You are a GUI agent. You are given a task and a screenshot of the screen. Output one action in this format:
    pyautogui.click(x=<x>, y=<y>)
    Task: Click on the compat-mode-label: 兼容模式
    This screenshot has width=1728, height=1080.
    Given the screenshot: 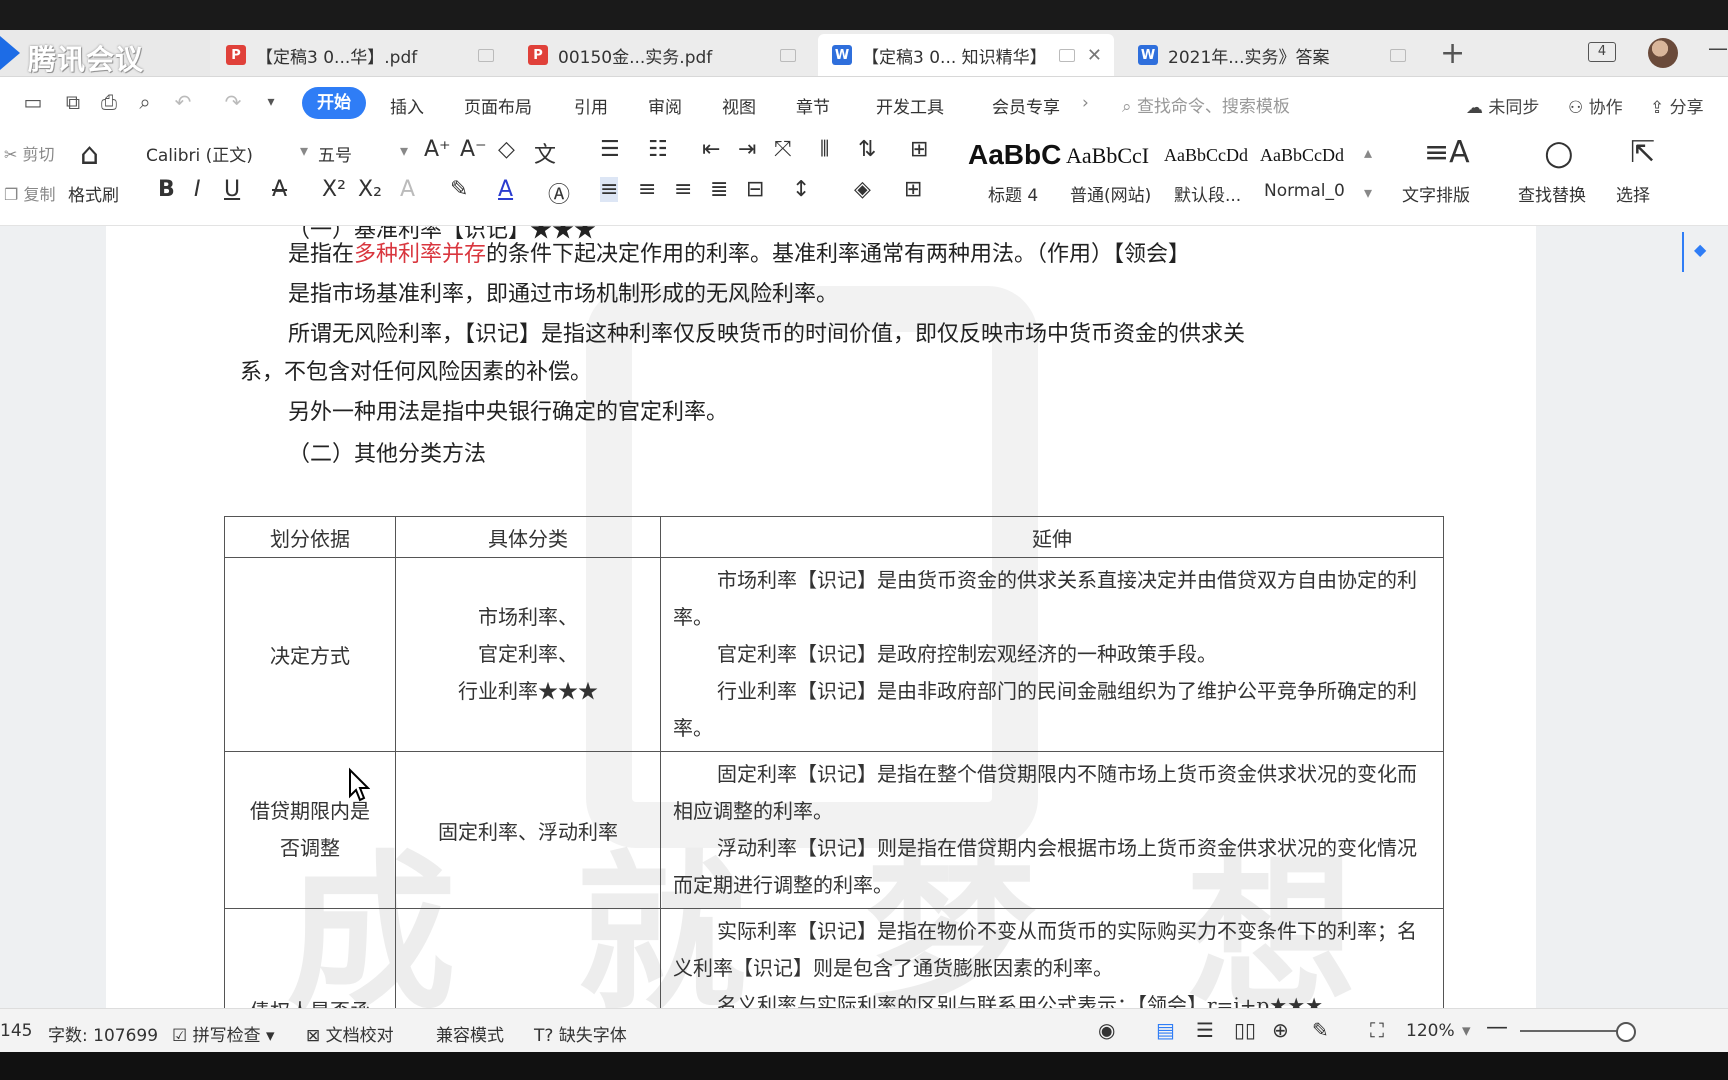 What is the action you would take?
    pyautogui.click(x=470, y=1033)
    